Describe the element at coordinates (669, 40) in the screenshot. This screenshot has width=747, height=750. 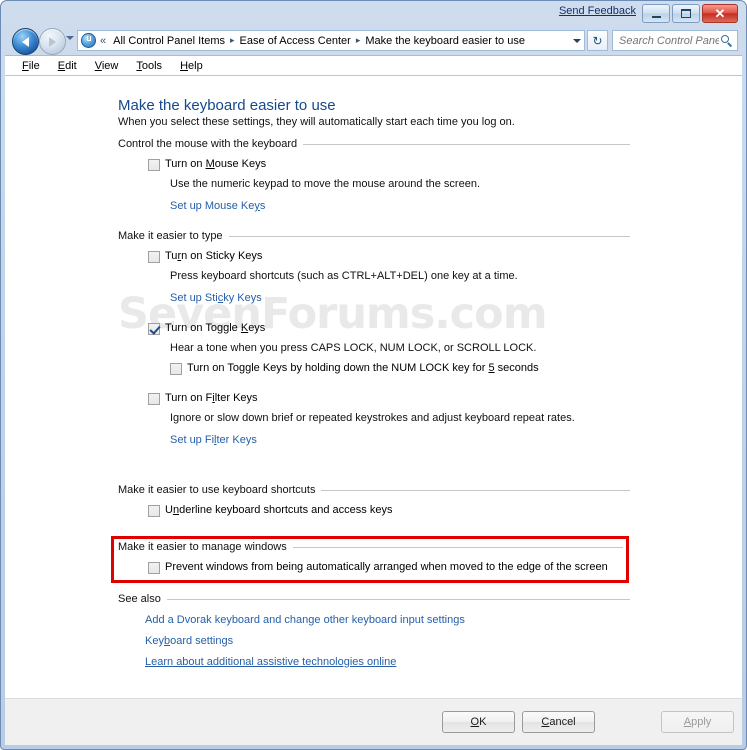
I see `search-input` at that location.